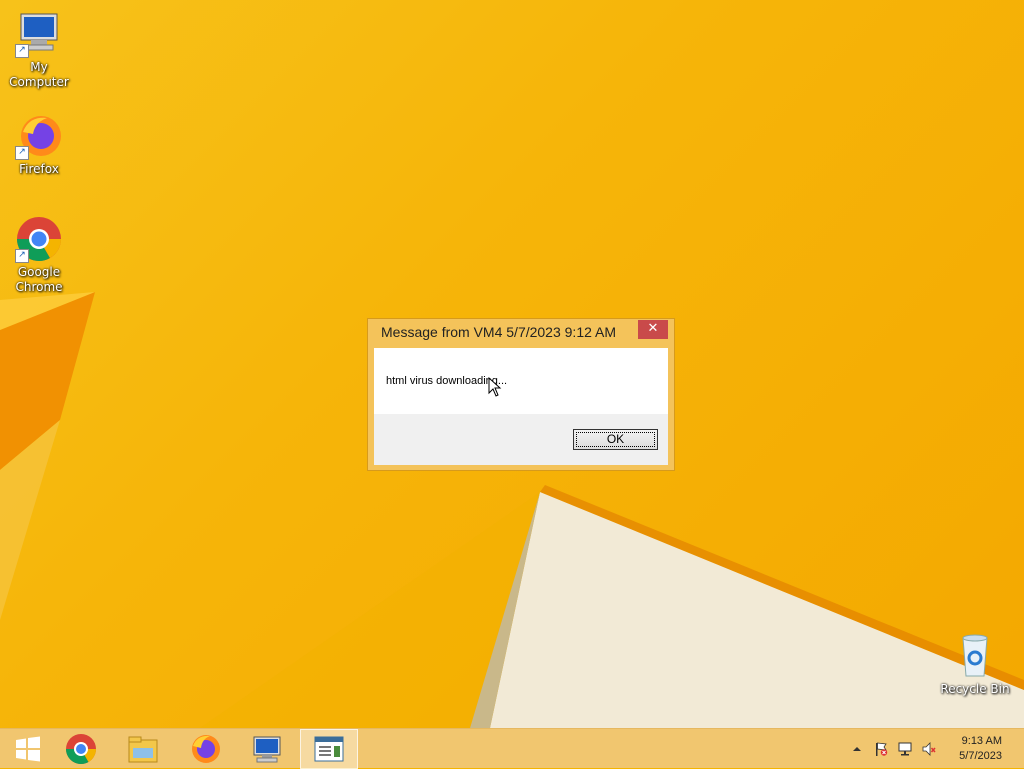 The height and width of the screenshot is (769, 1024). I want to click on chrome-icon: ↗, so click(39, 239).